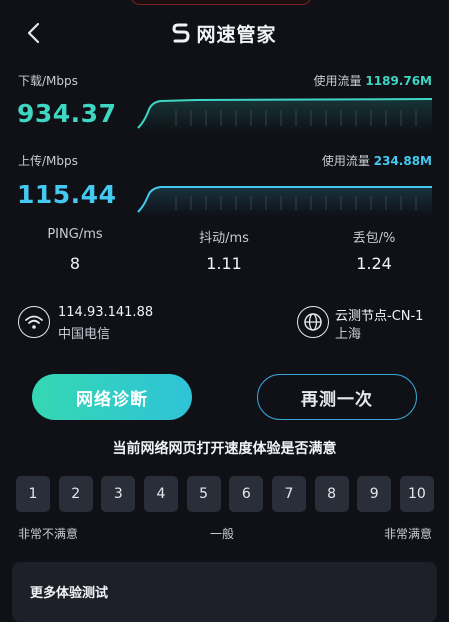 The height and width of the screenshot is (622, 449). I want to click on upload-usage: 使用流量 234.88M, so click(377, 160).